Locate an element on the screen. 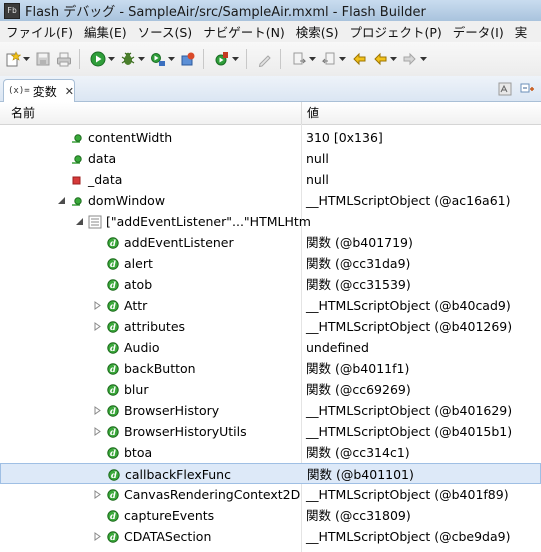  variable-row: domWindow __HTMLScriptObject (@ac16a61) is located at coordinates (270, 200).